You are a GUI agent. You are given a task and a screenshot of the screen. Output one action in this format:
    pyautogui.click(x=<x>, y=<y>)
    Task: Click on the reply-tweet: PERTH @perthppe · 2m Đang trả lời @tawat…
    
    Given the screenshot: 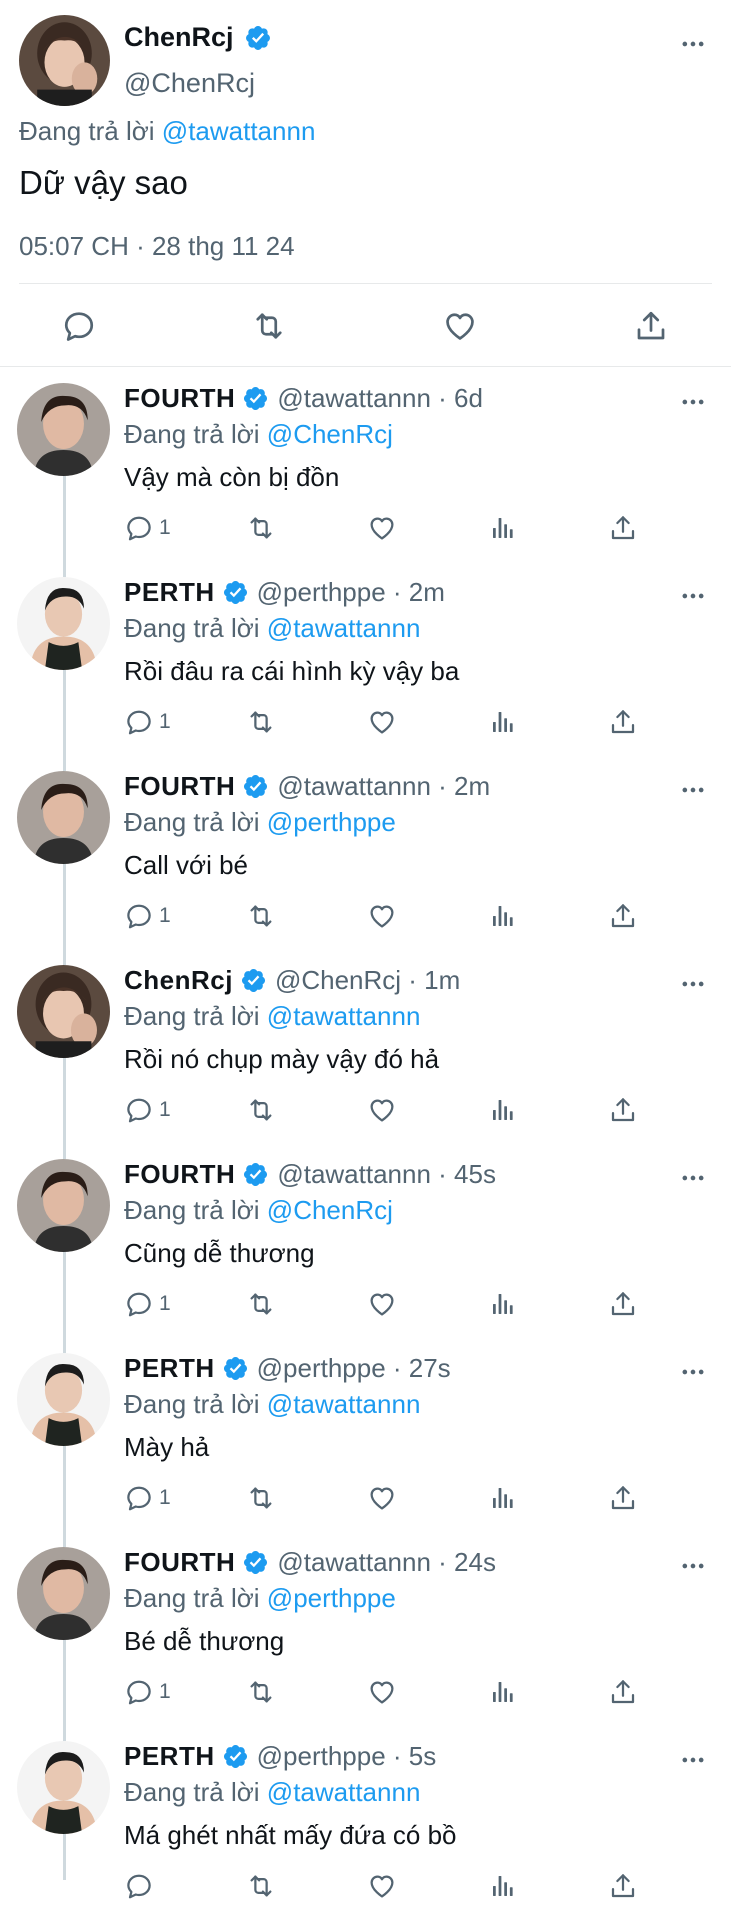 What is the action you would take?
    pyautogui.click(x=365, y=659)
    